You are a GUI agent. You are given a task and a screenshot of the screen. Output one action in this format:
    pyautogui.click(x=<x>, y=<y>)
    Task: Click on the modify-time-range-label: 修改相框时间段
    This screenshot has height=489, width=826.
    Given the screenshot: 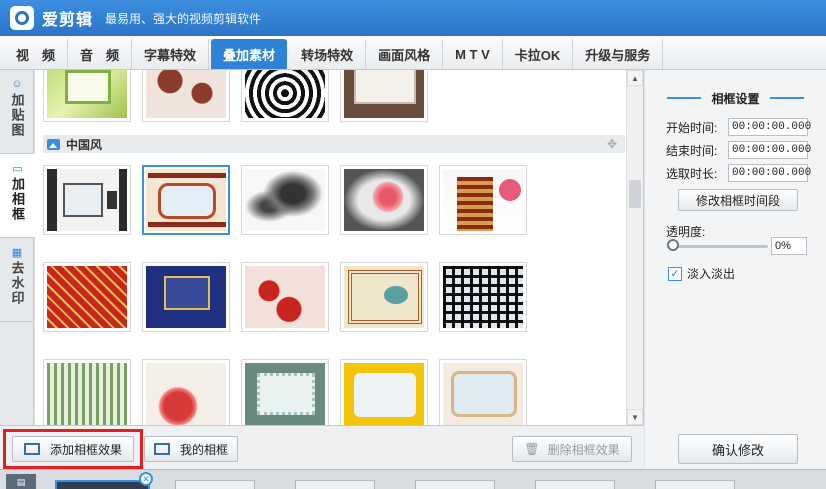 What is the action you would take?
    pyautogui.click(x=737, y=200)
    